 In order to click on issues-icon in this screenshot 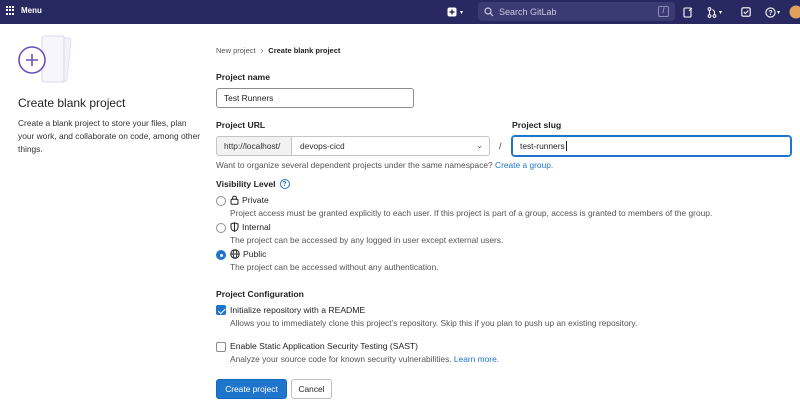, I will do `click(688, 12)`.